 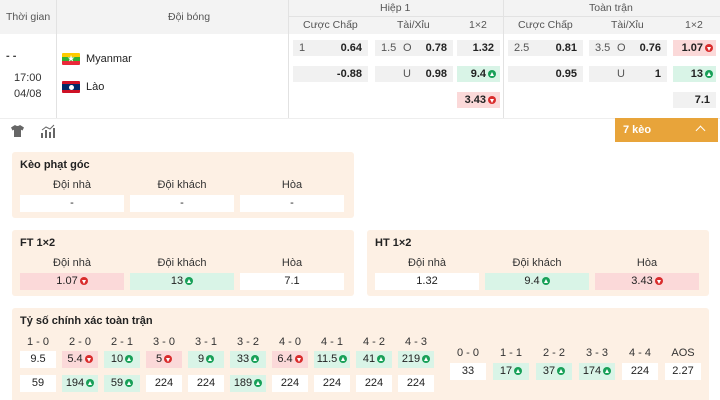 What do you see at coordinates (289, 342) in the screenshot?
I see `score-label: 4 - 0` at bounding box center [289, 342].